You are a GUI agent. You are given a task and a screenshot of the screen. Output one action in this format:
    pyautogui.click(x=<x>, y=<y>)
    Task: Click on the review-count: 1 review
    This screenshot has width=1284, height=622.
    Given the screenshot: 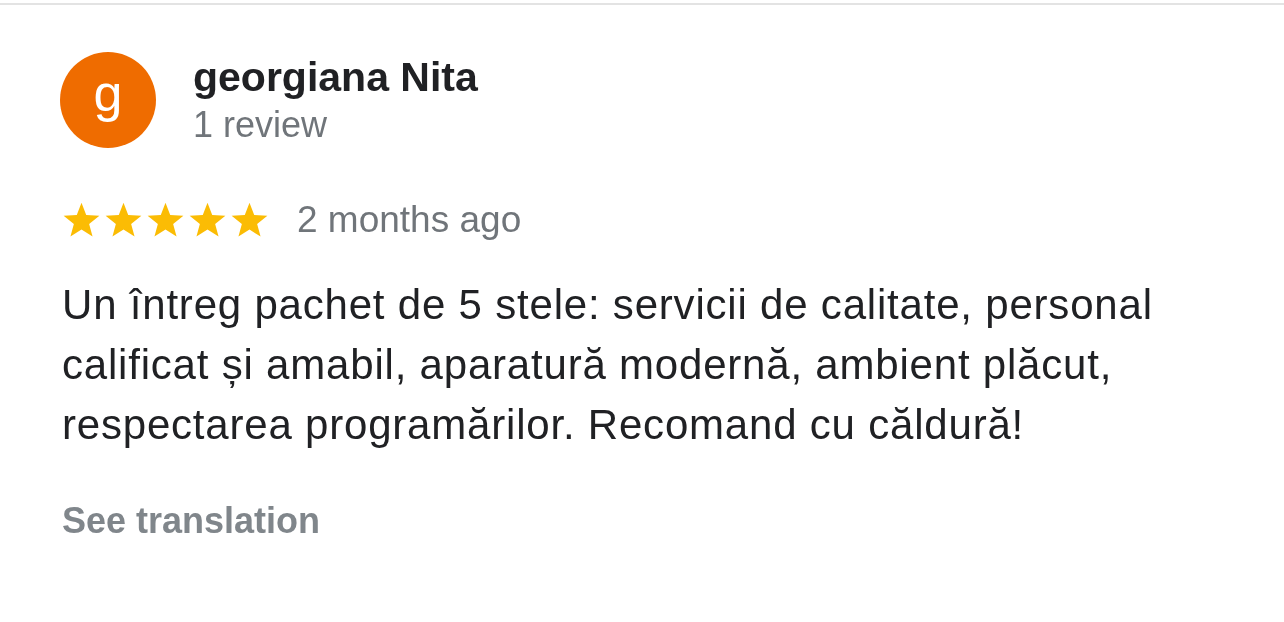 What is the action you would take?
    pyautogui.click(x=260, y=124)
    